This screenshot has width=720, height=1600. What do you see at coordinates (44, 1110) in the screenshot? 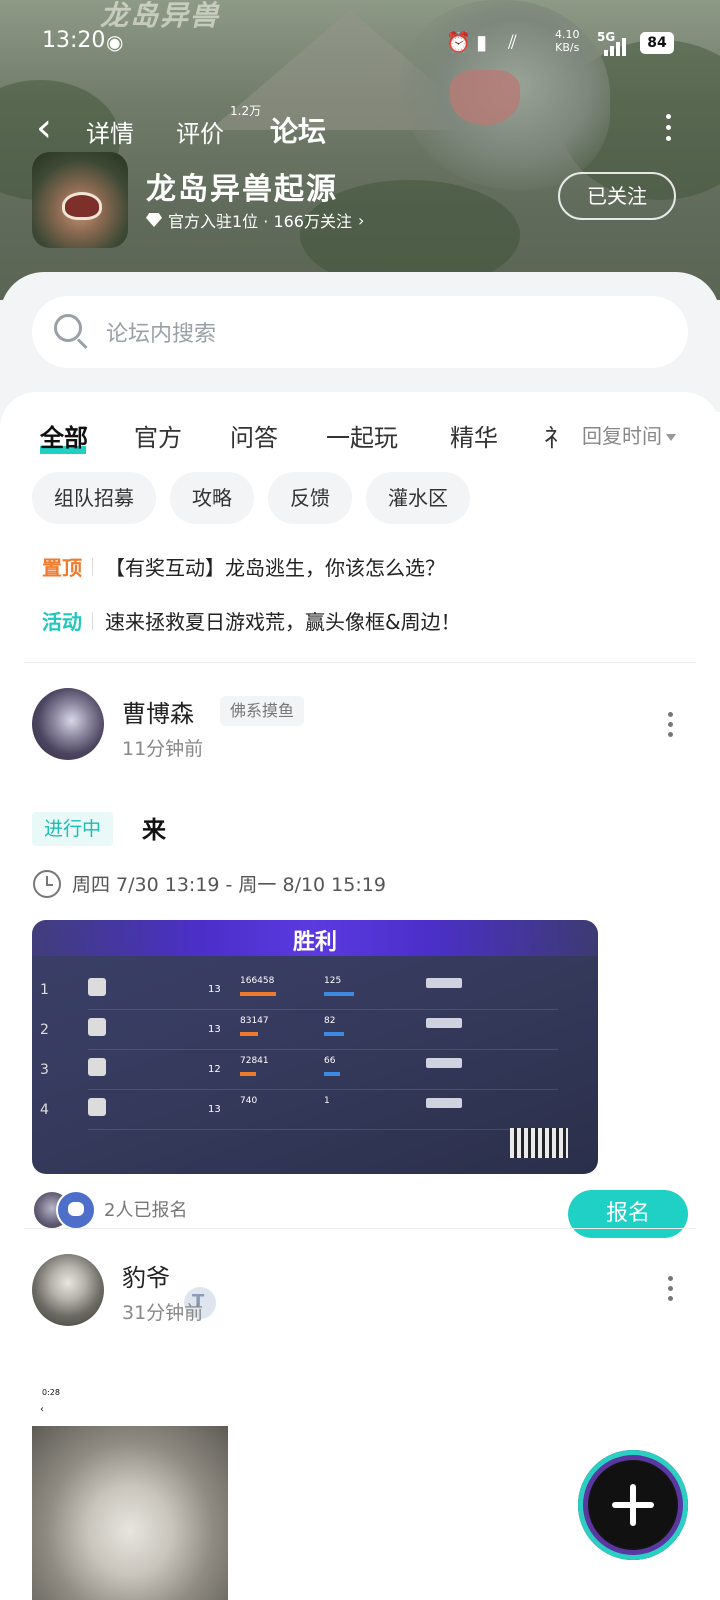
I see `scoreboard-rank: 4` at bounding box center [44, 1110].